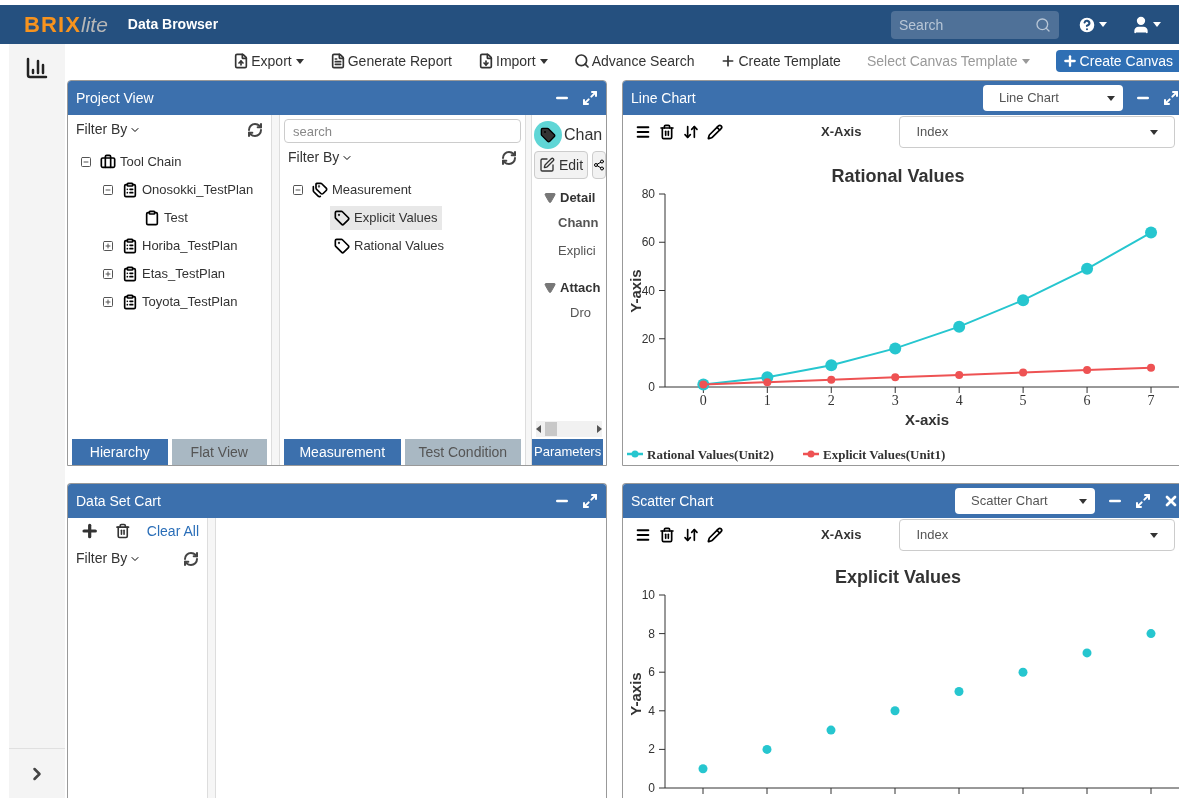  I want to click on details-title: Chan, so click(583, 135).